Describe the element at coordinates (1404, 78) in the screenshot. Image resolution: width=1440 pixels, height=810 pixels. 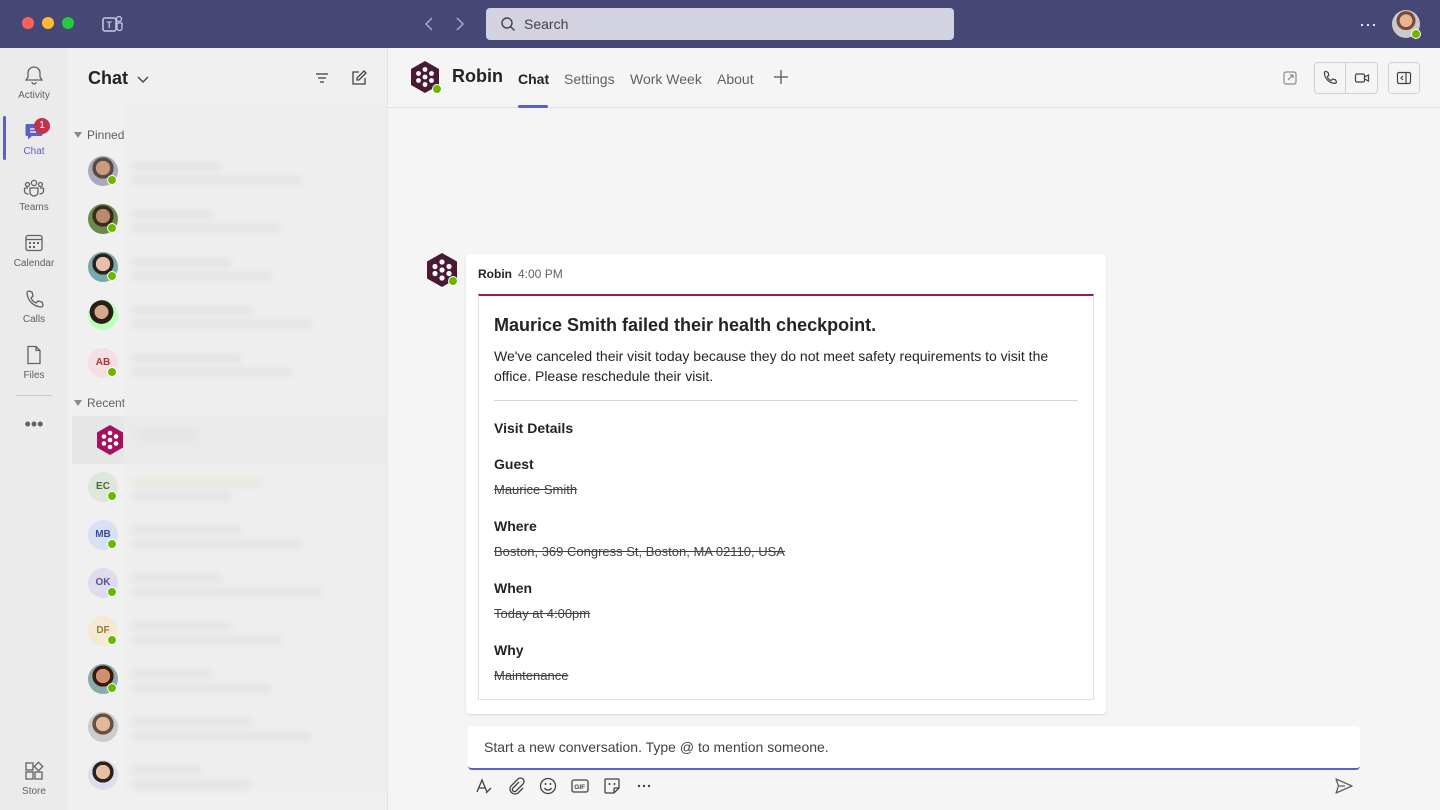
I see `open-details-button` at that location.